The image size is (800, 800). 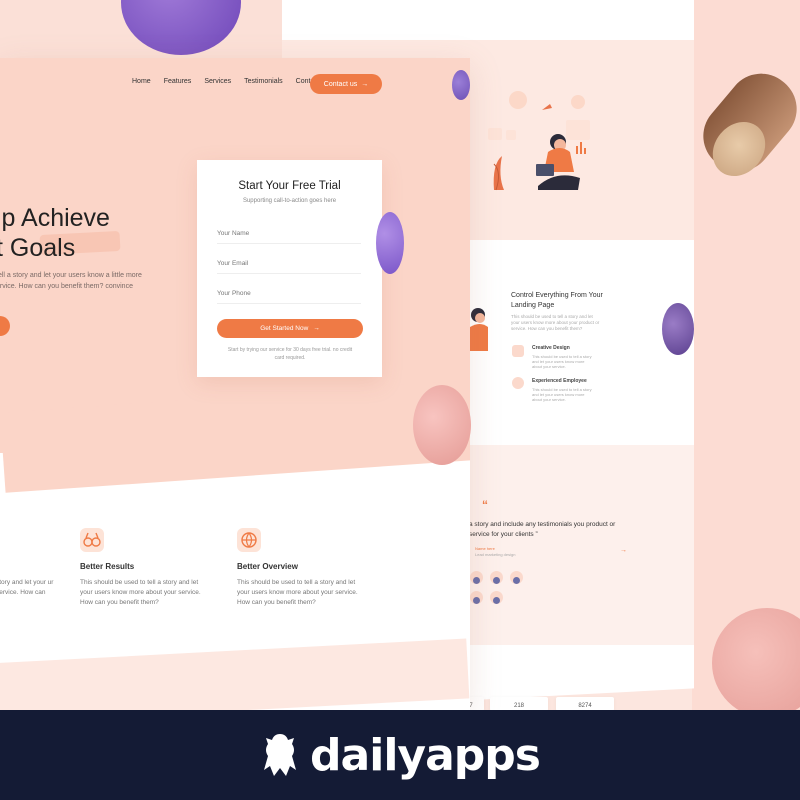 I want to click on name-field: Your Name, so click(x=289, y=235).